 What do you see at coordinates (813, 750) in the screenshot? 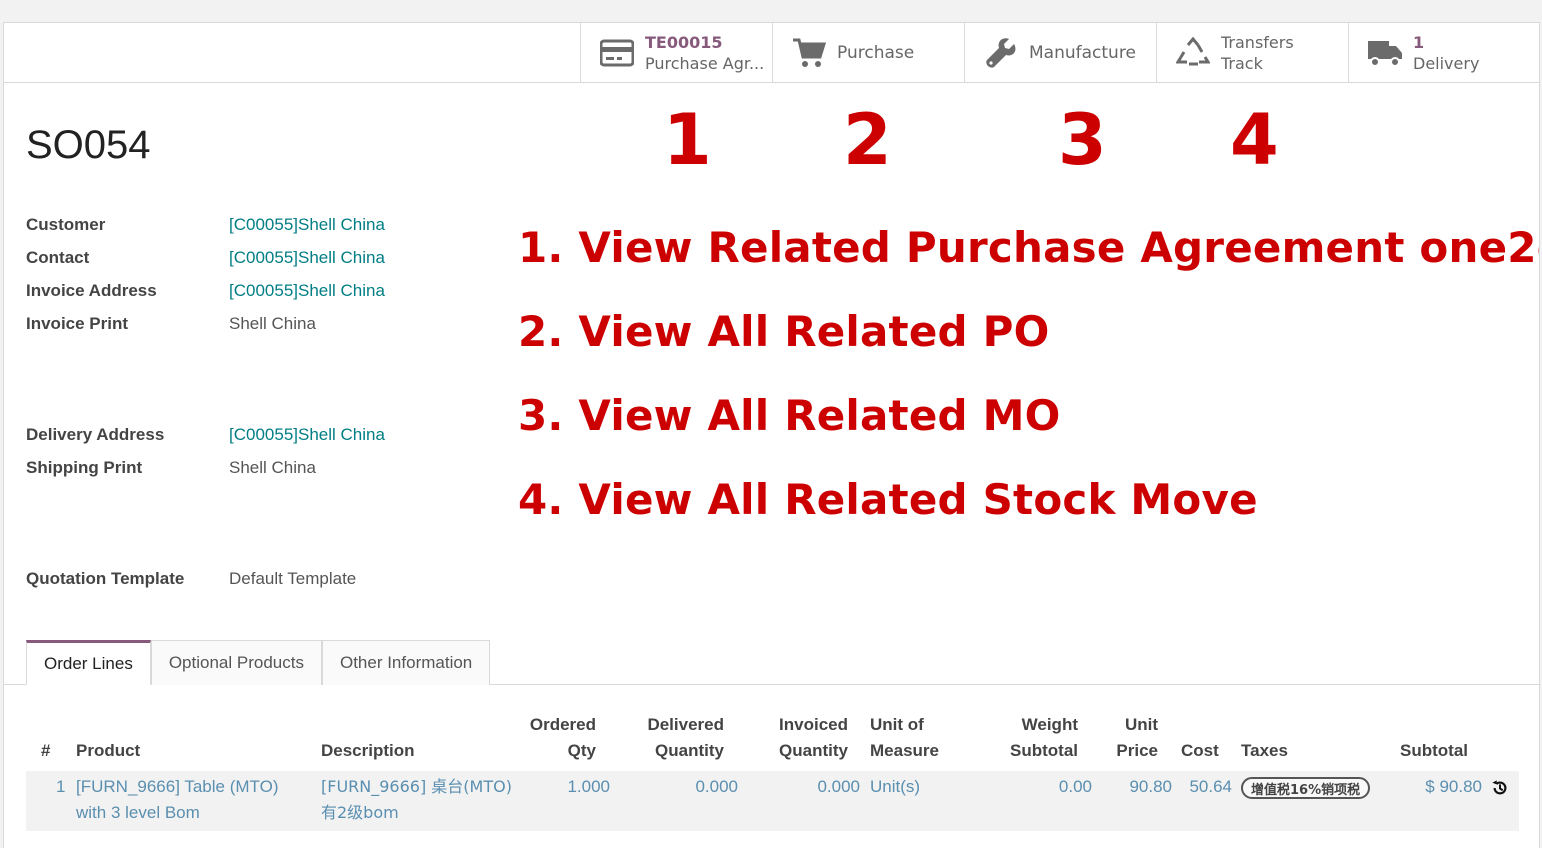
I see `col-header-invoiced-line2: Quantity` at bounding box center [813, 750].